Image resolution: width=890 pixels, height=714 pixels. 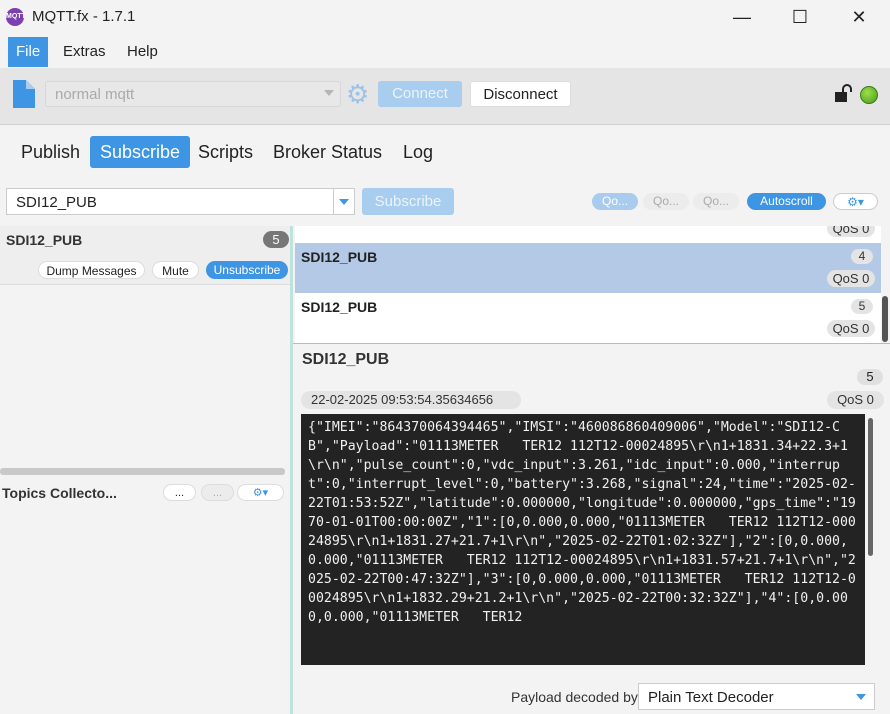 I want to click on unsubscribe-button: Unsubscribe, so click(x=247, y=270).